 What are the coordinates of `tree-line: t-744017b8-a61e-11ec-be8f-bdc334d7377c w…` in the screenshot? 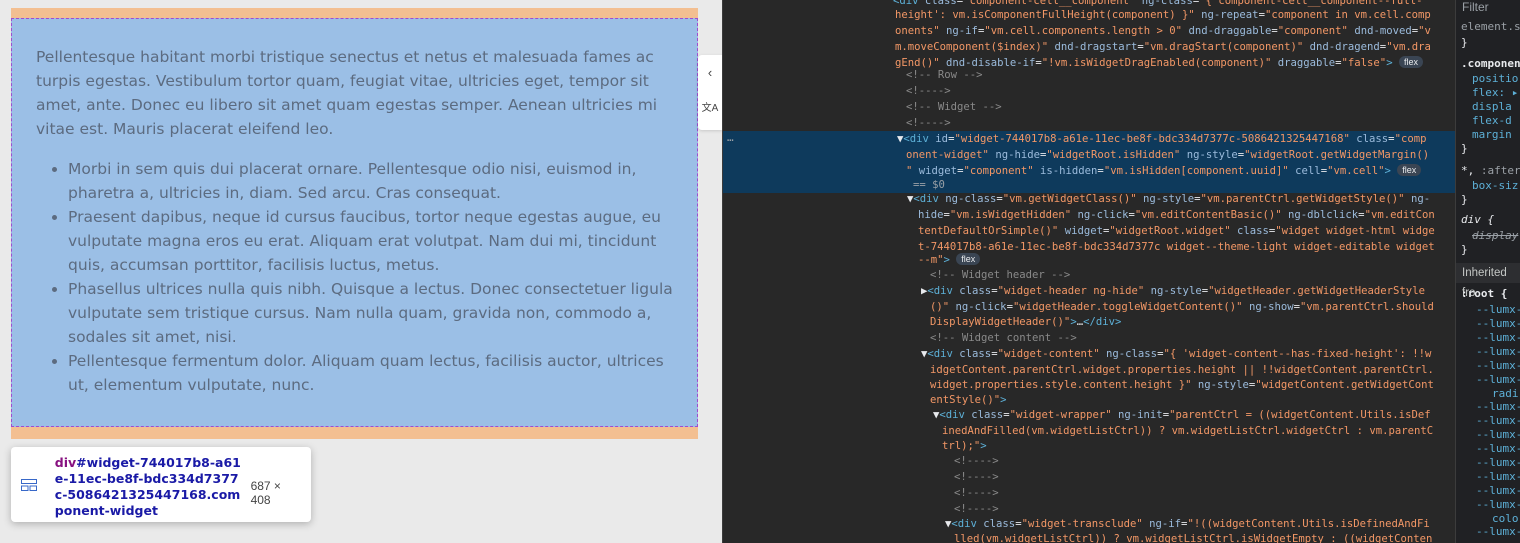 It's located at (1176, 247).